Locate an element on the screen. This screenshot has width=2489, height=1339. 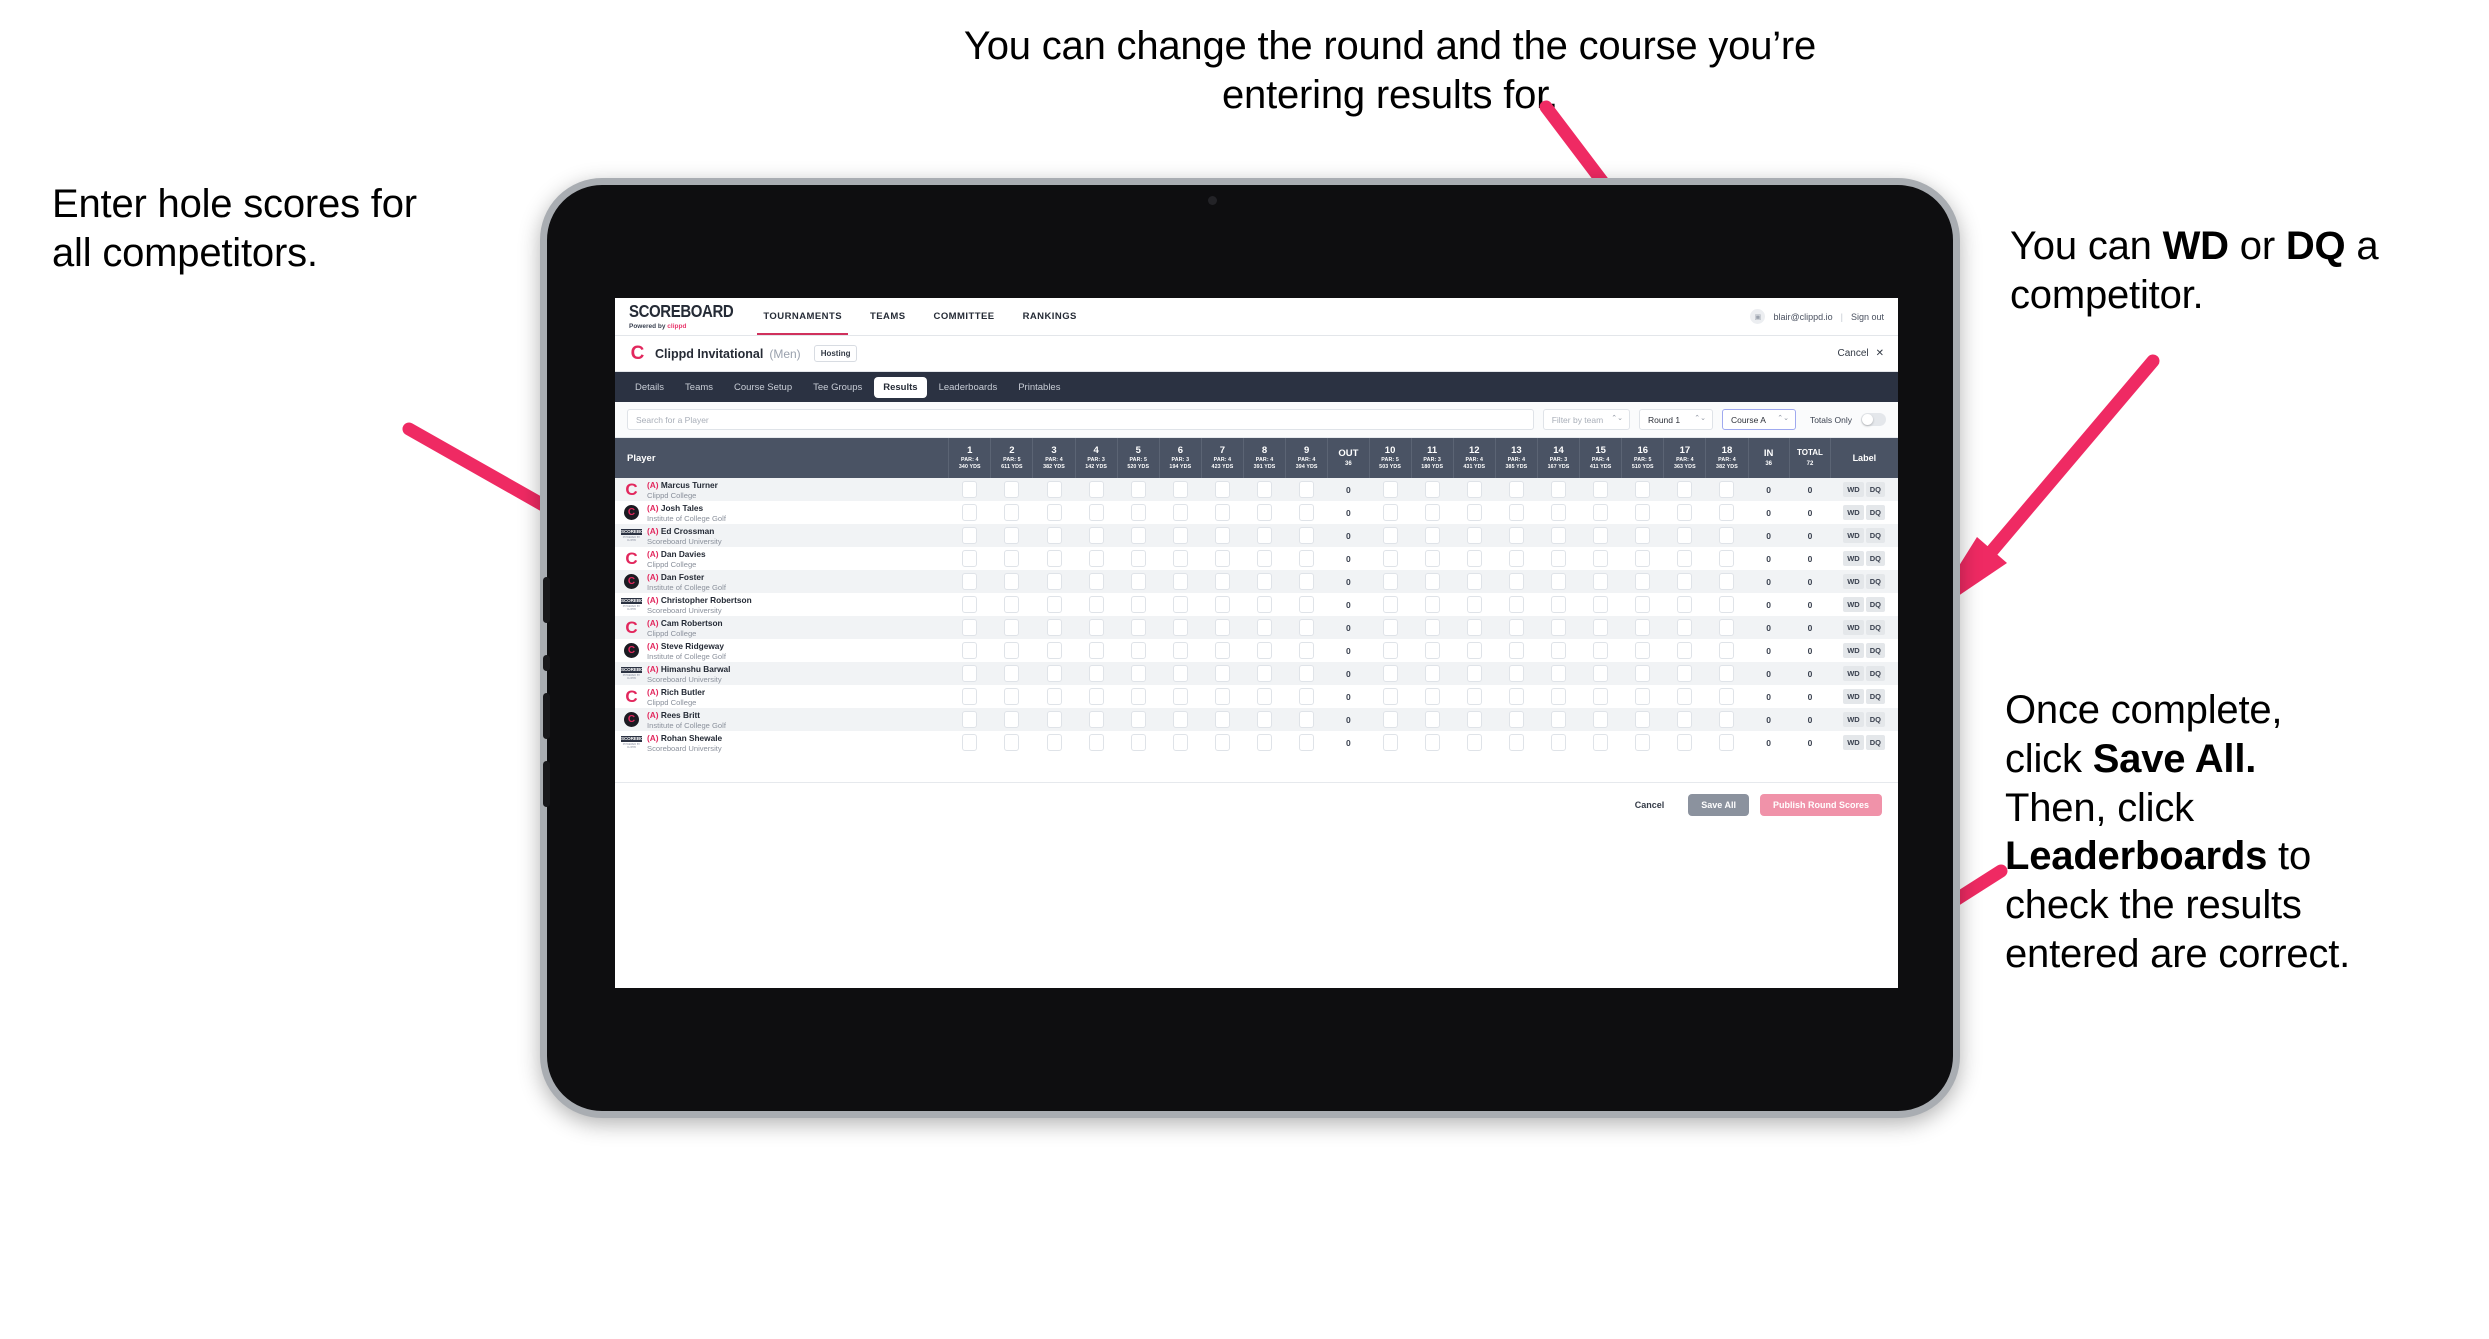
nav-rankings: RANKINGS is located at coordinates (1050, 316).